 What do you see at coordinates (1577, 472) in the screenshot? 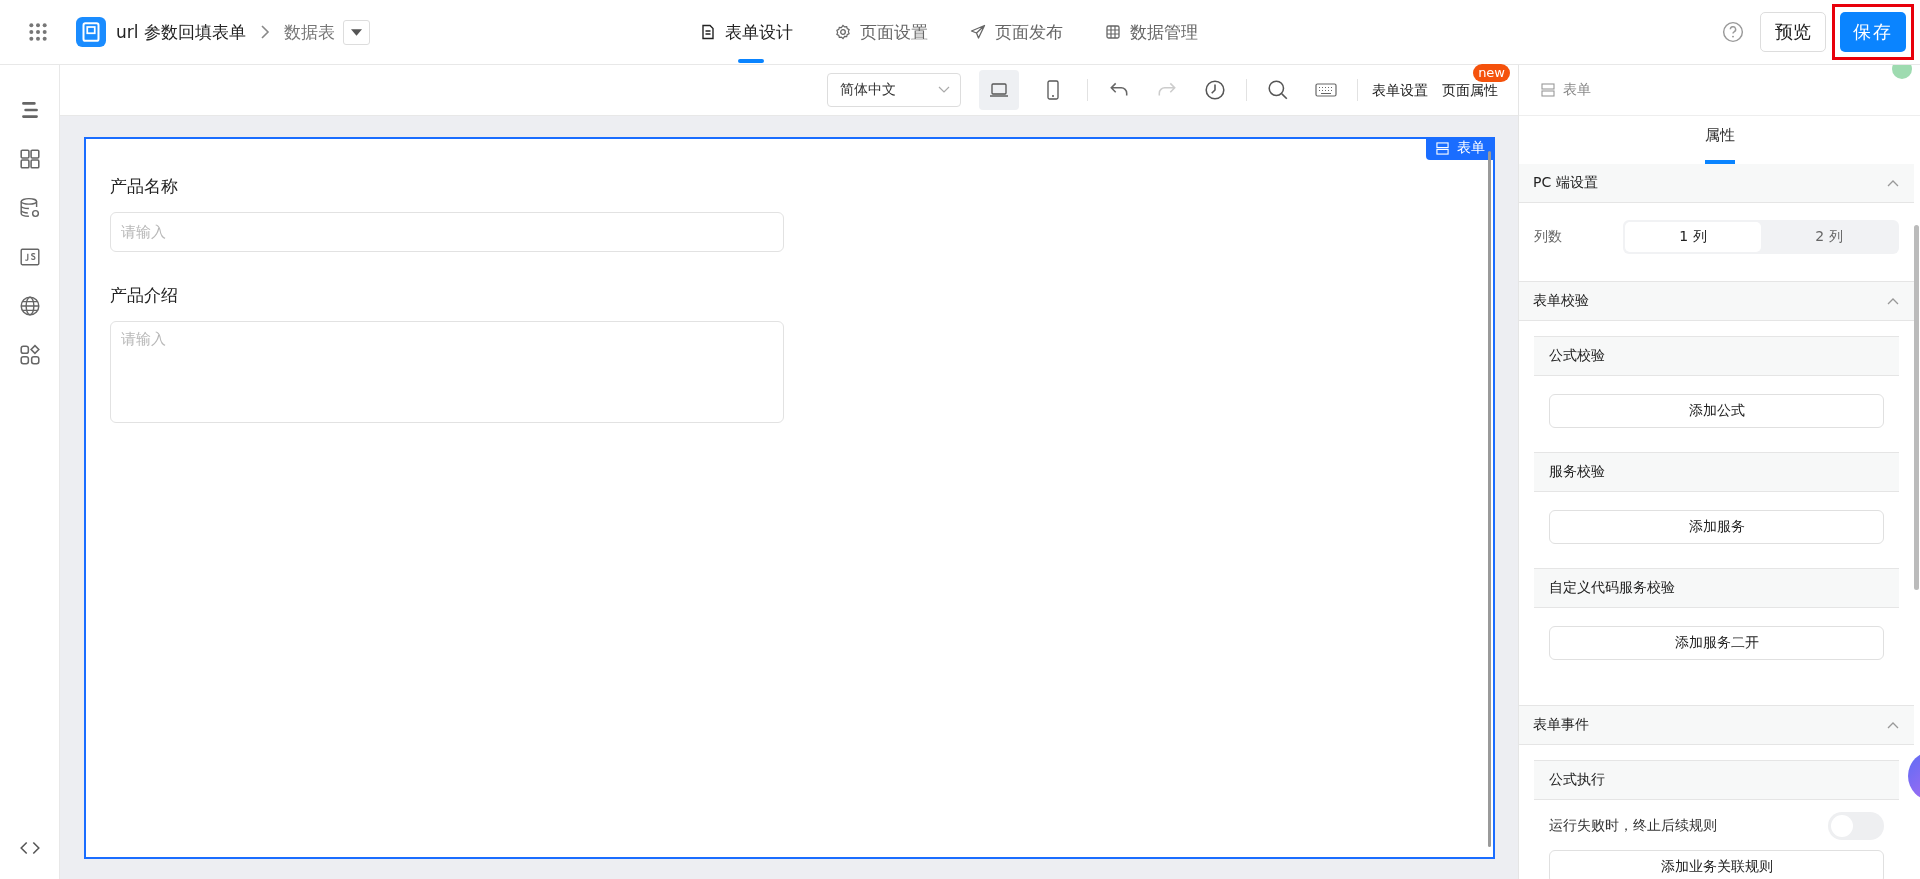
I see `subsection-title: 服务校验` at bounding box center [1577, 472].